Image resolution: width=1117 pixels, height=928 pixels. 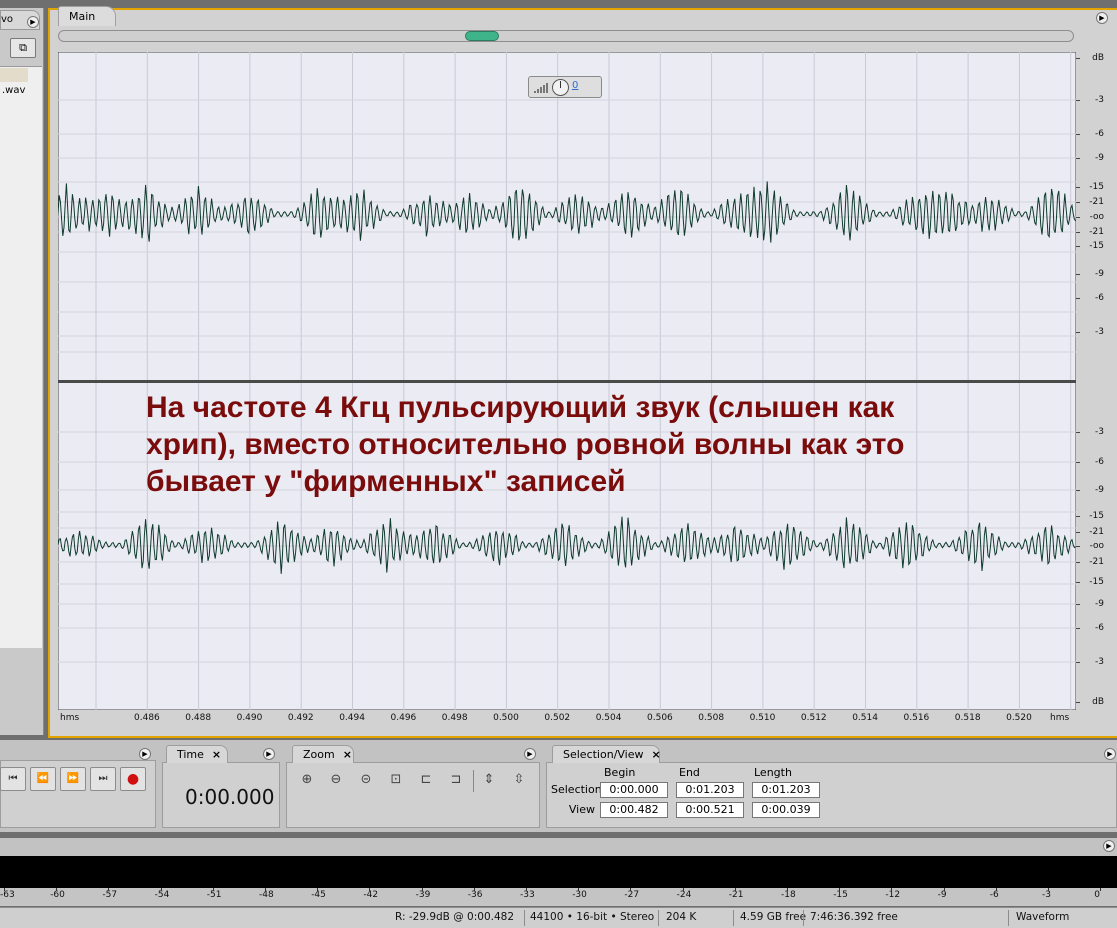 I want to click on fast-forward-button: ⏩, so click(x=73, y=779).